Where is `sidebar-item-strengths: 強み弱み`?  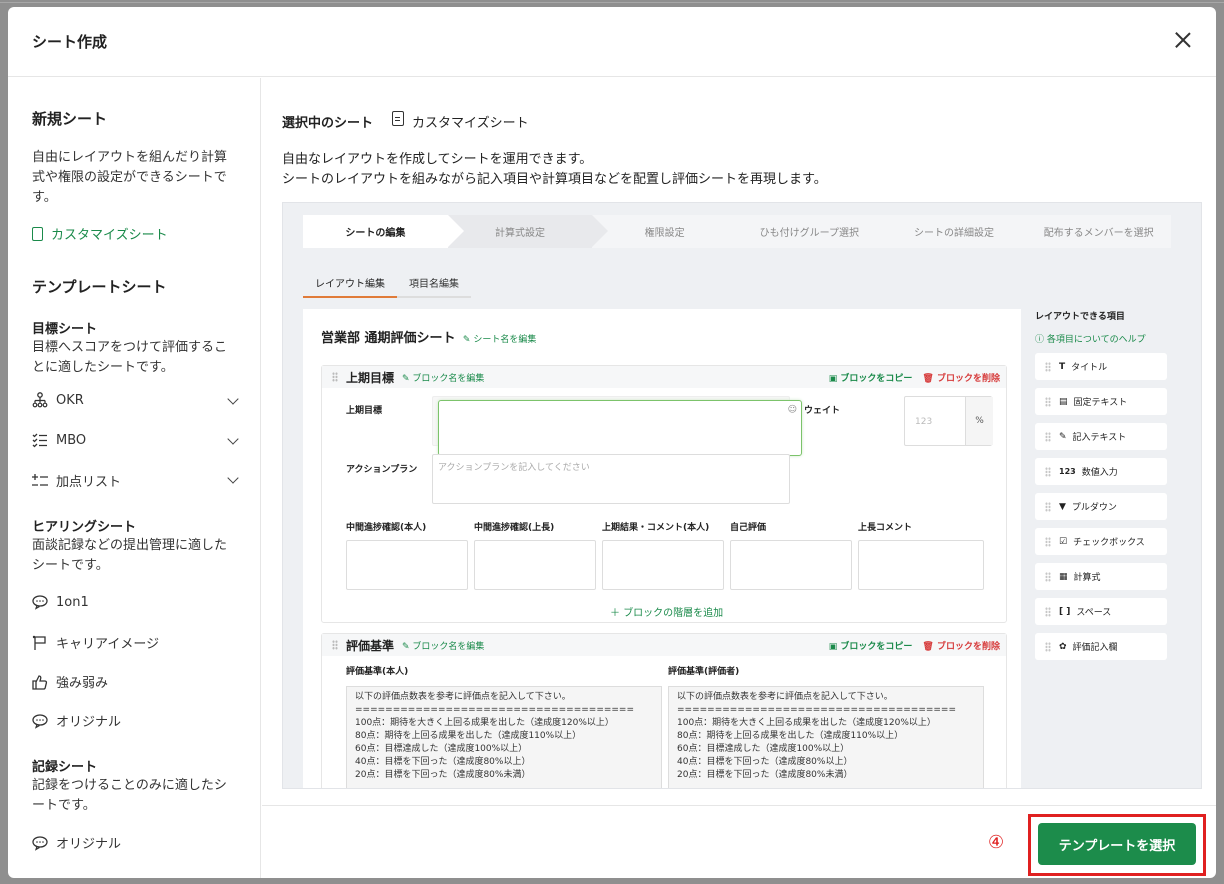
sidebar-item-strengths: 強み弱み is located at coordinates (134, 681).